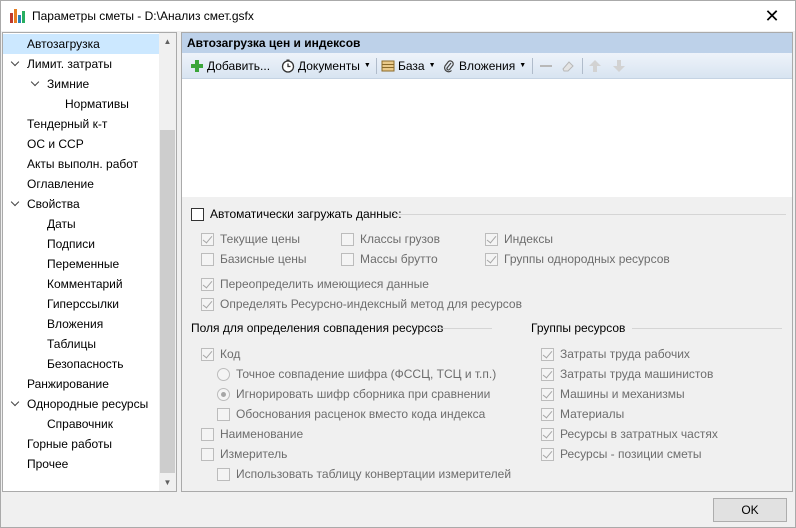 The height and width of the screenshot is (528, 796). I want to click on tree-item-label: Зимние, so click(68, 84).